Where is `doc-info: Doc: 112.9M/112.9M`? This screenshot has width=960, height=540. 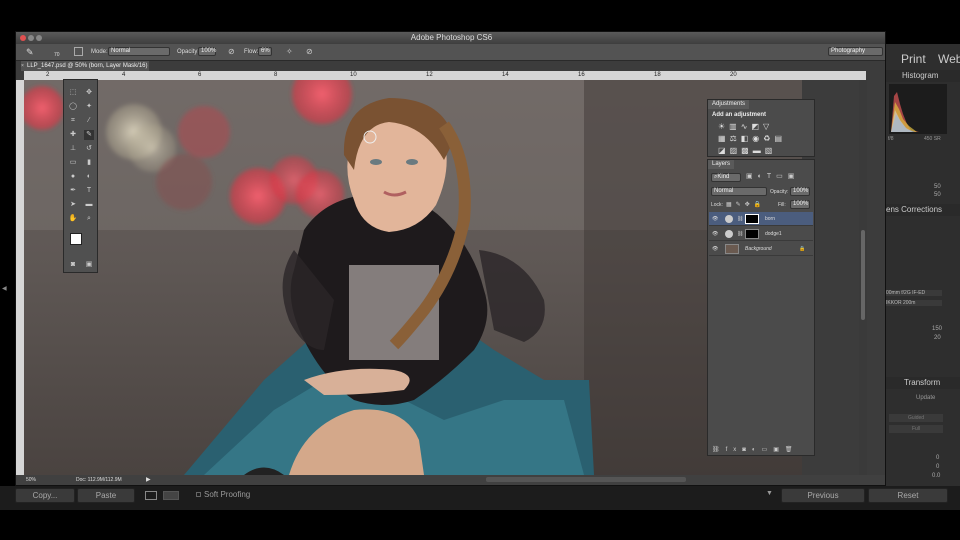
doc-info: Doc: 112.9M/112.9M is located at coordinates (99, 480).